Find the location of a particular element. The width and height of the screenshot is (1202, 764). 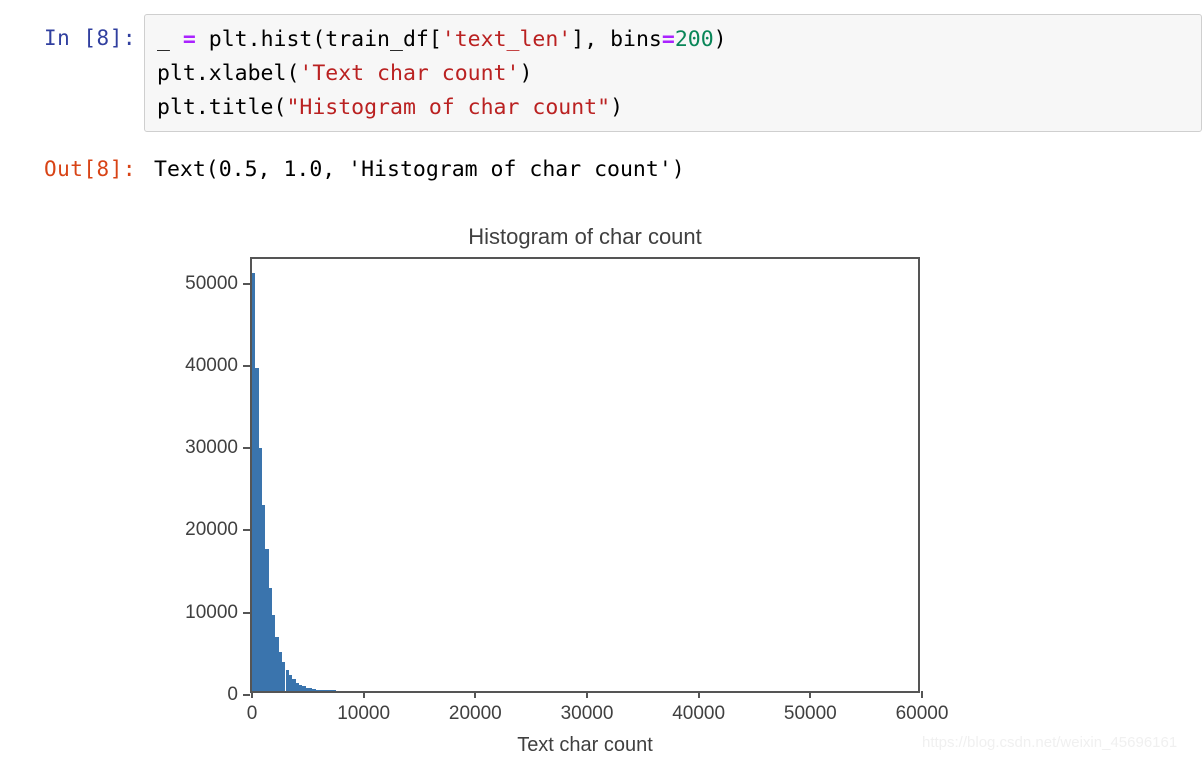

y-tick-label: 0 is located at coordinates (232, 694).